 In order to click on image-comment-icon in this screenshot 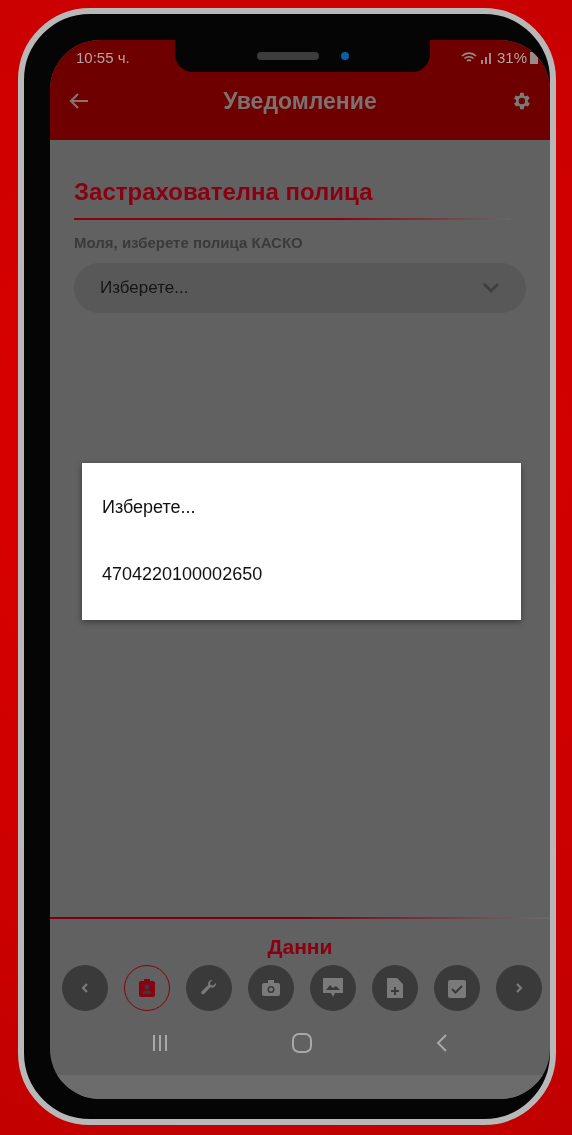, I will do `click(333, 988)`.